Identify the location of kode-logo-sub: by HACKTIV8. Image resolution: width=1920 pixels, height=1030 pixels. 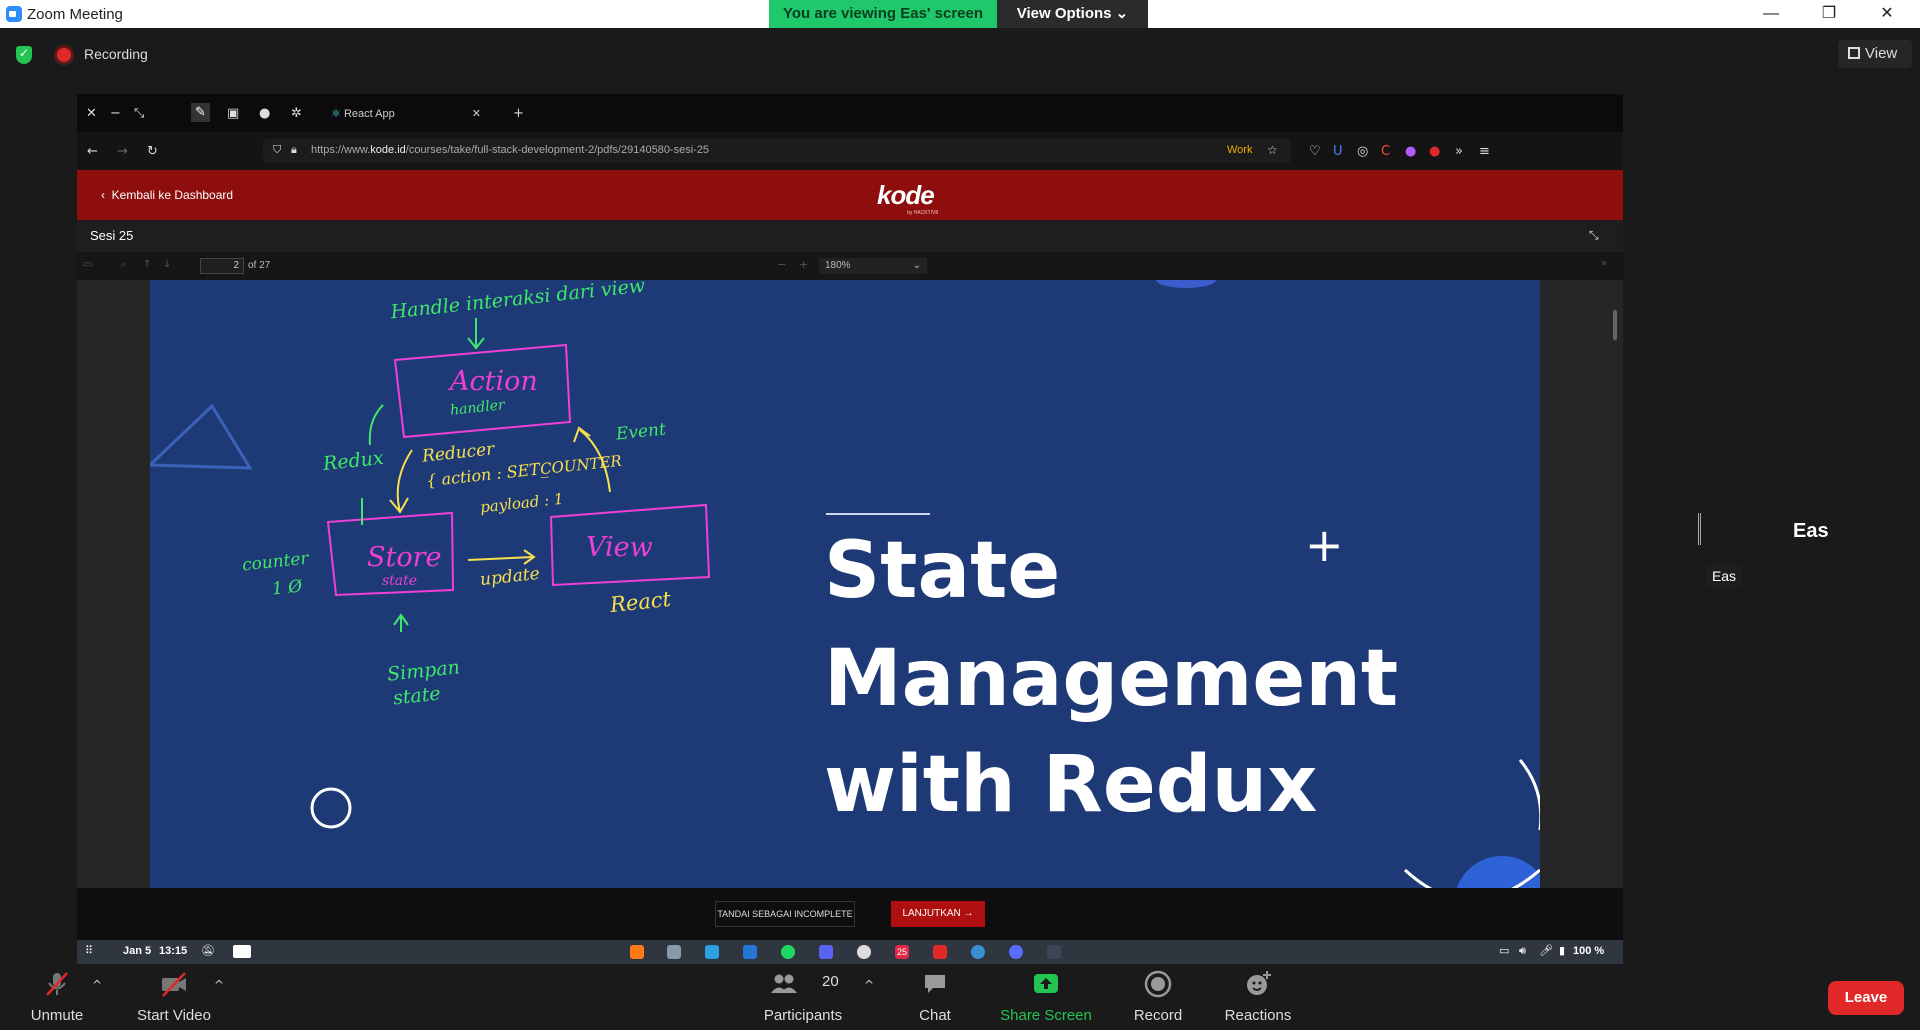
(923, 213).